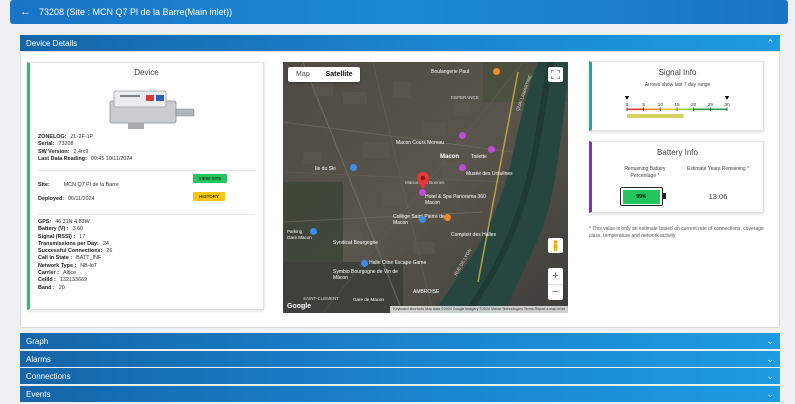 The image size is (795, 404). Describe the element at coordinates (365, 275) in the screenshot. I see `map-label: Symbio Bourgogne de Vin de Mâcon` at that location.